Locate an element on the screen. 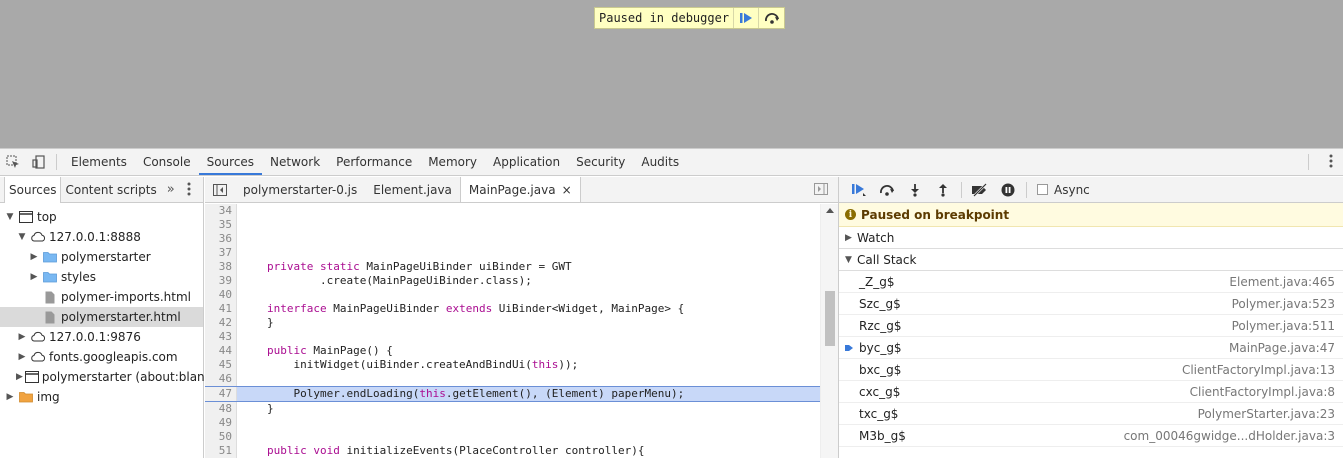 The height and width of the screenshot is (458, 1343). editor-scrollbar is located at coordinates (829, 331).